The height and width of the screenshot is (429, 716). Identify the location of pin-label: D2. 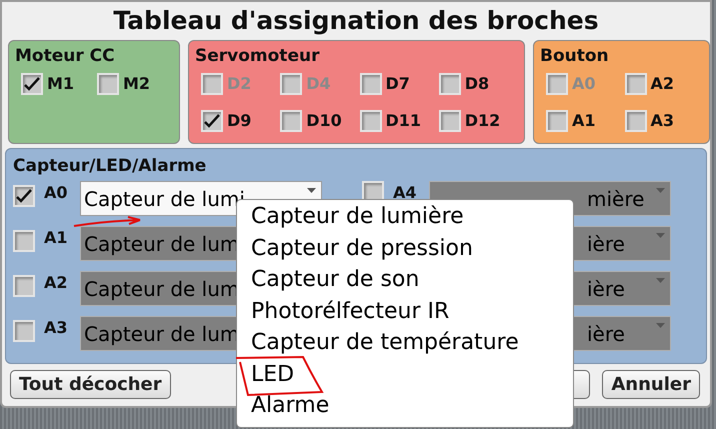
(239, 84).